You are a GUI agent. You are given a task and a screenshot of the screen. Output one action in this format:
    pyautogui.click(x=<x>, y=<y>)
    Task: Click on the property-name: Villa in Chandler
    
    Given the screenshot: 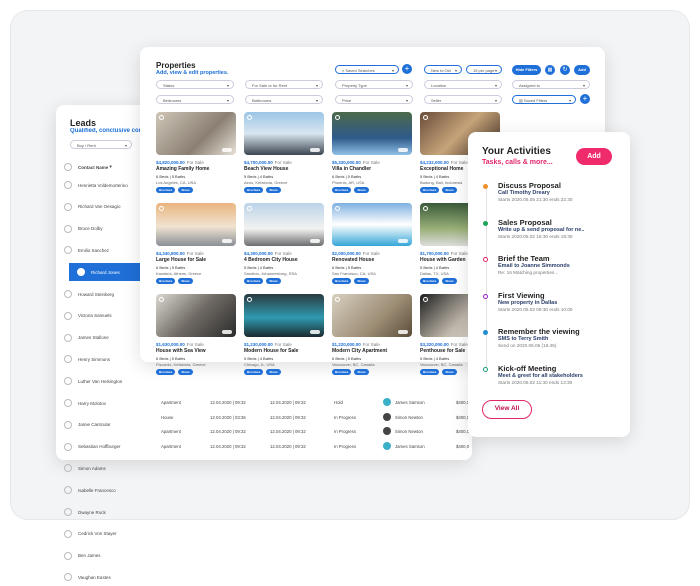 What is the action you would take?
    pyautogui.click(x=372, y=169)
    